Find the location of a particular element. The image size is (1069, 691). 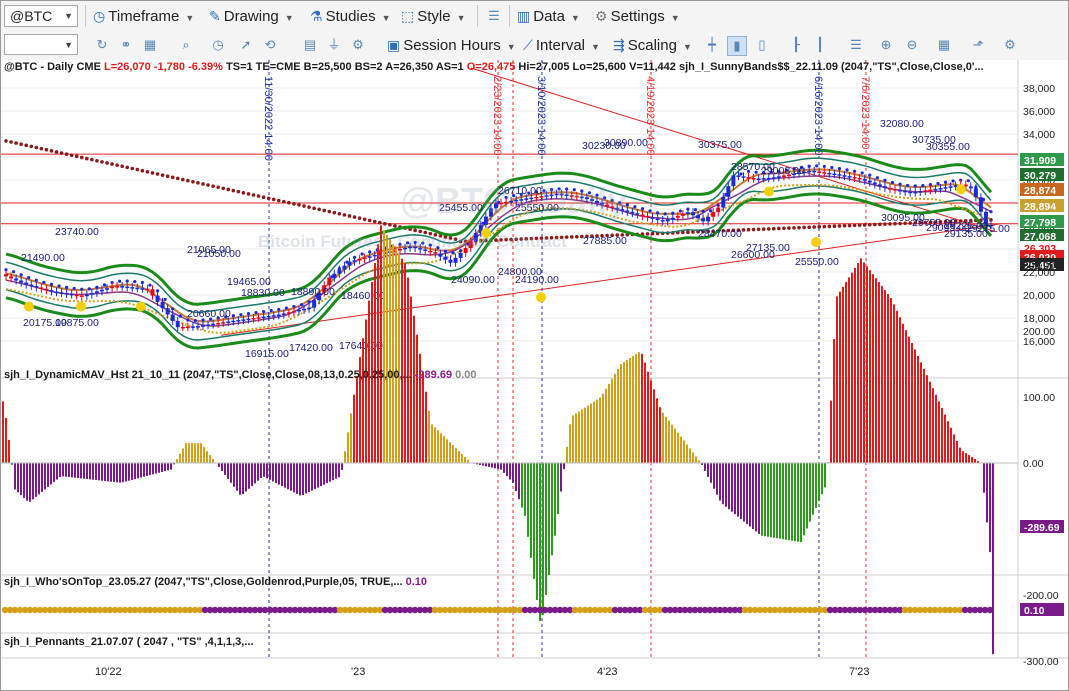

calendar-icon: ▣ is located at coordinates (394, 45).